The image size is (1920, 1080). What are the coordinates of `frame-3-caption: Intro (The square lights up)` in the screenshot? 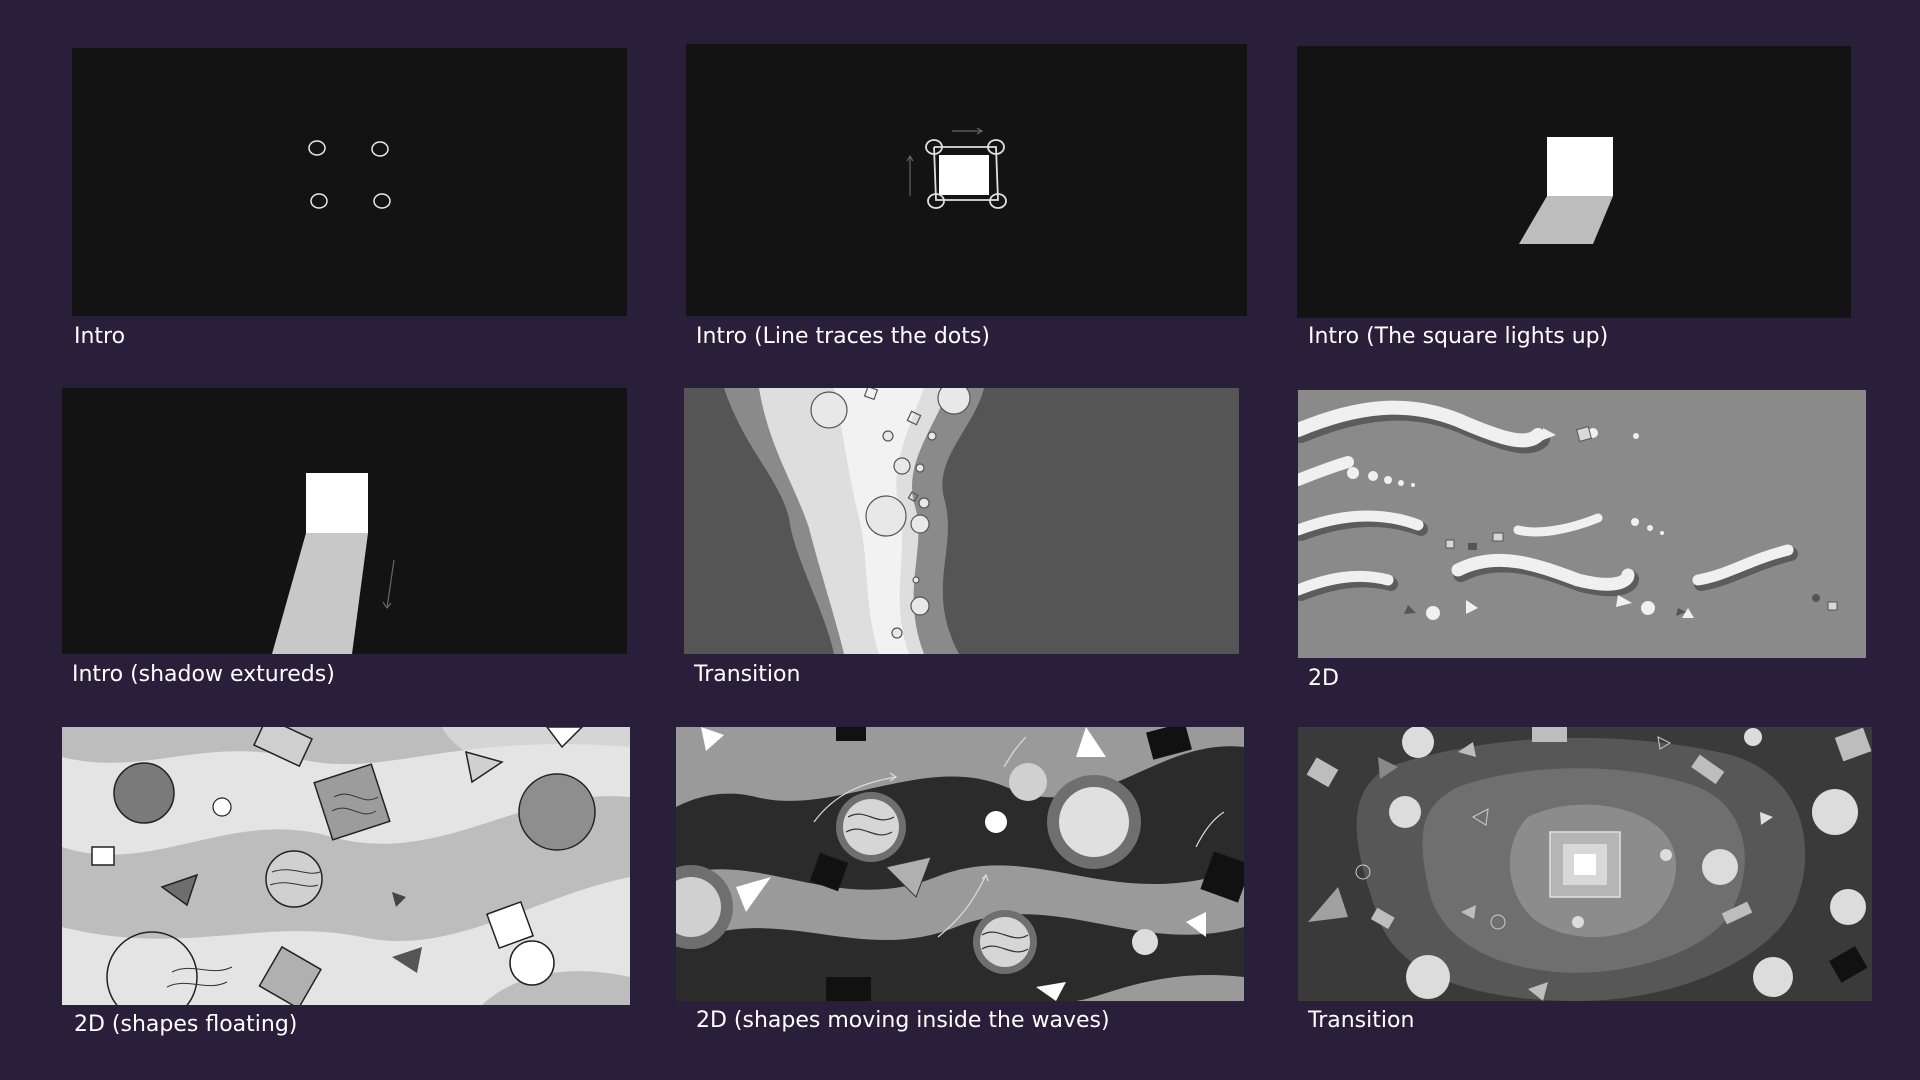 It's located at (1458, 336).